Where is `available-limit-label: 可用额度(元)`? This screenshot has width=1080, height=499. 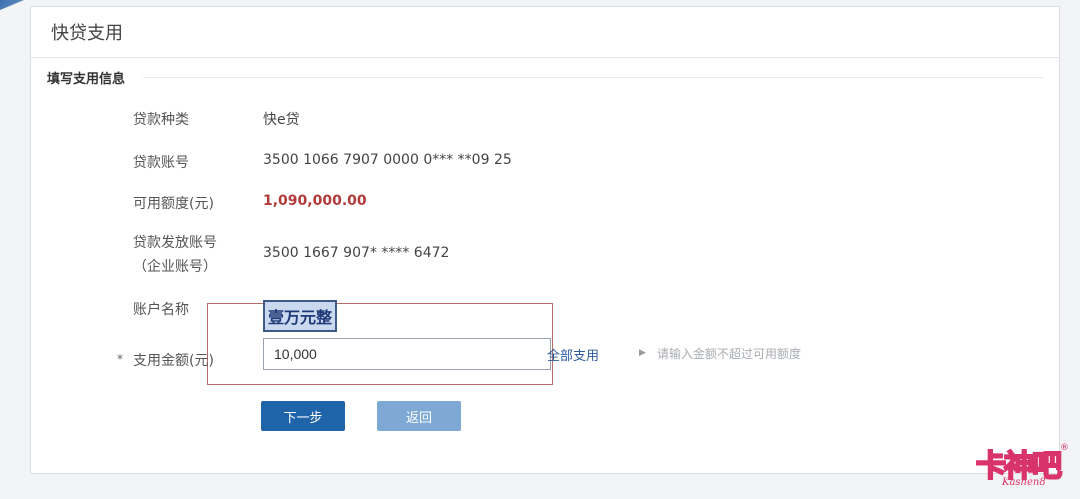 available-limit-label: 可用额度(元) is located at coordinates (173, 204).